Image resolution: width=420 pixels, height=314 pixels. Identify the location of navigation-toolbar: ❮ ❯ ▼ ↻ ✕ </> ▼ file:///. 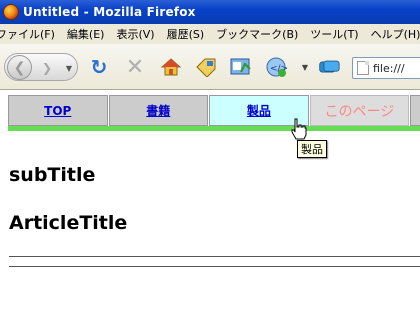
(210, 67).